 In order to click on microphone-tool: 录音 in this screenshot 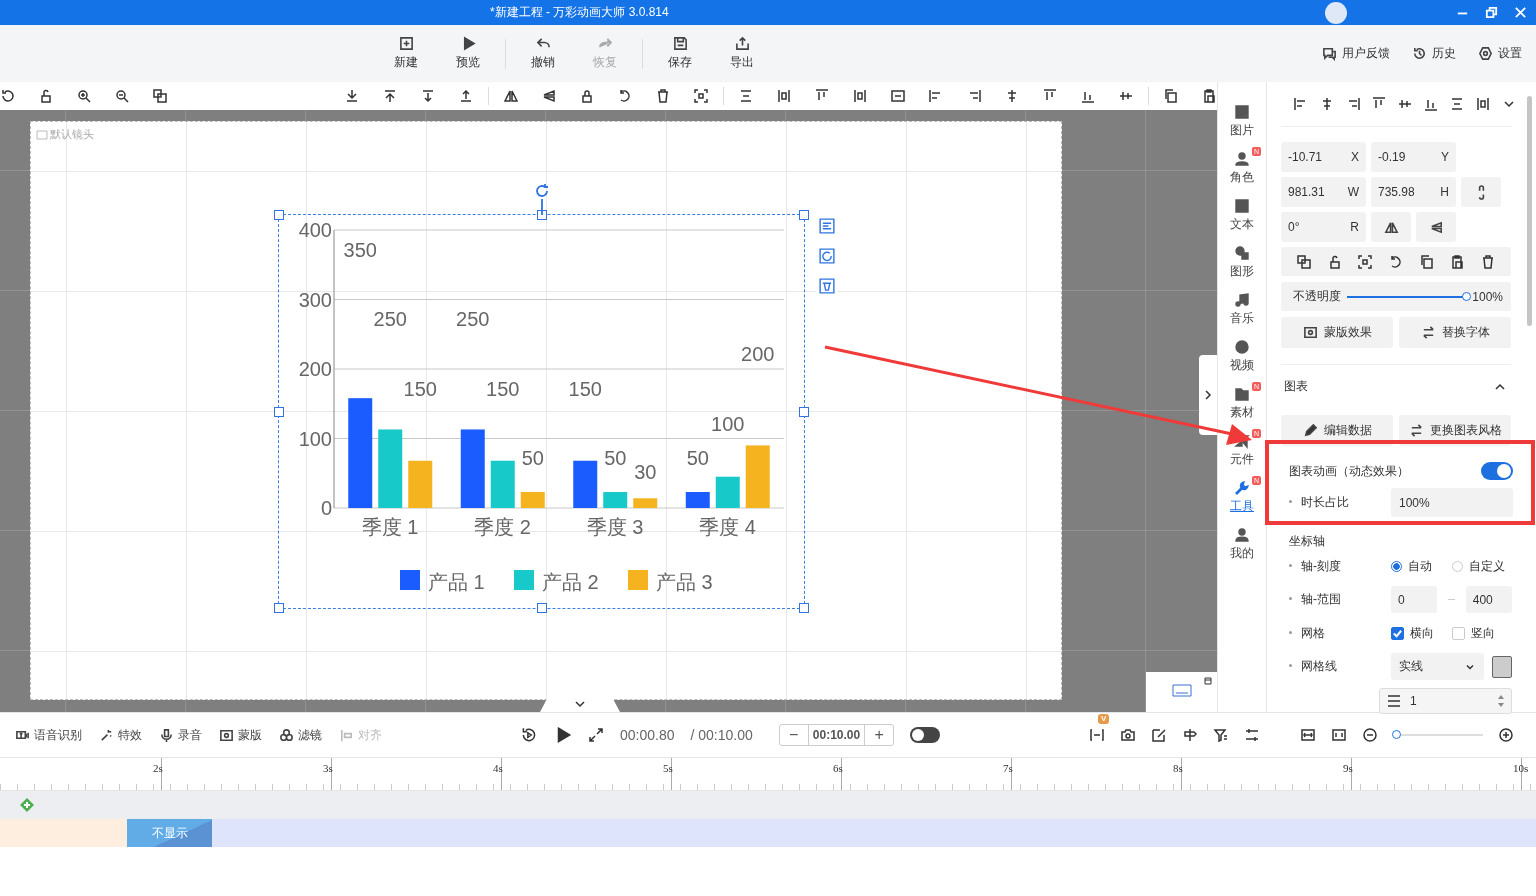, I will do `click(180, 735)`.